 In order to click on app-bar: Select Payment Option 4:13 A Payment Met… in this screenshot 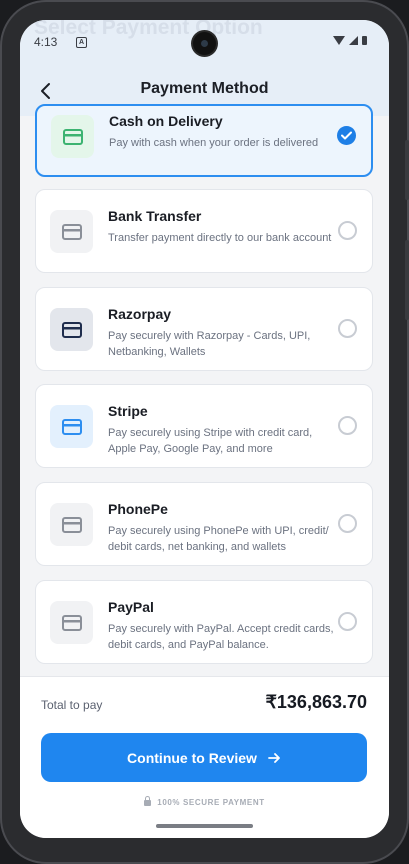, I will do `click(204, 68)`.